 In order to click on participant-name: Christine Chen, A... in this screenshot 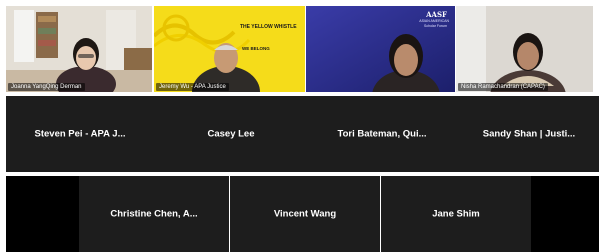, I will do `click(154, 214)`.